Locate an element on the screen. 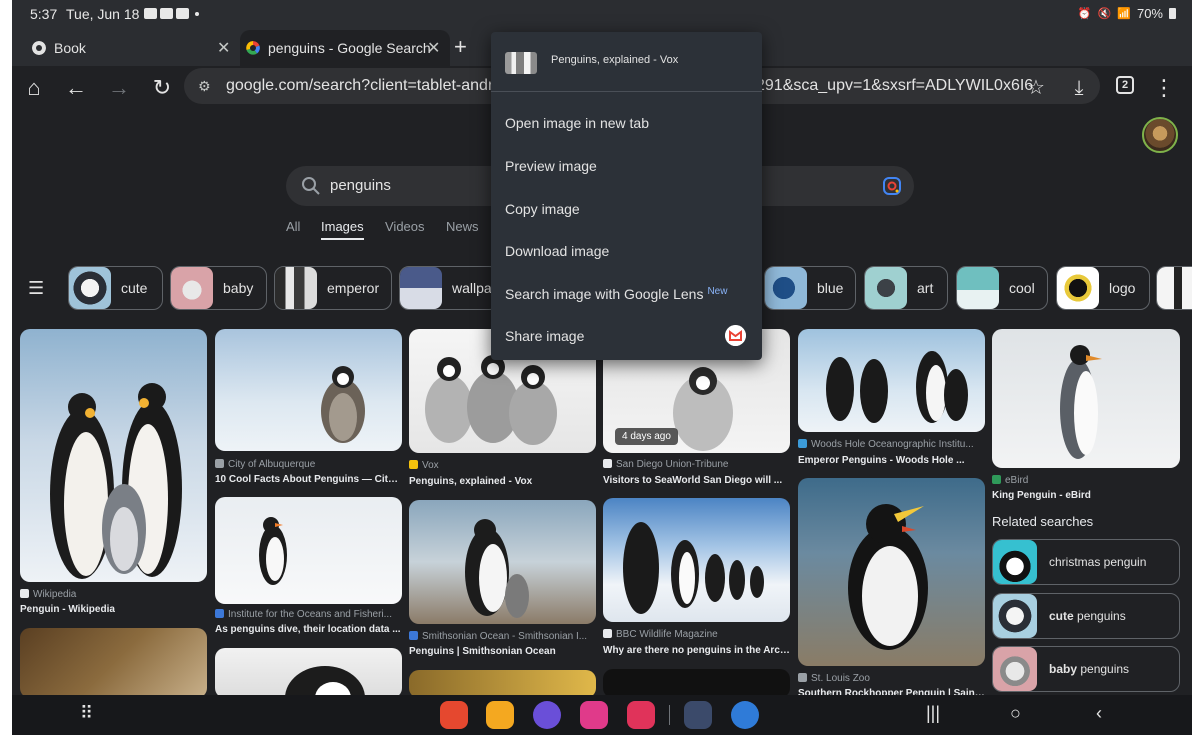 Image resolution: width=1192 pixels, height=735 pixels. gmail-icon is located at coordinates (735, 335).